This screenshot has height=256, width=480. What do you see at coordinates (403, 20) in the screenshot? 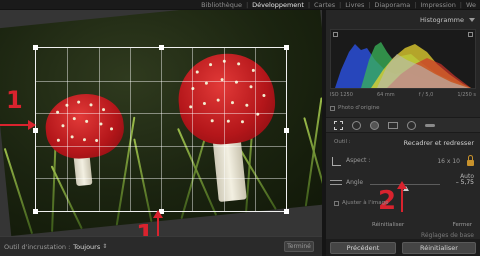
I see `histogram-header: Histogramme` at bounding box center [403, 20].